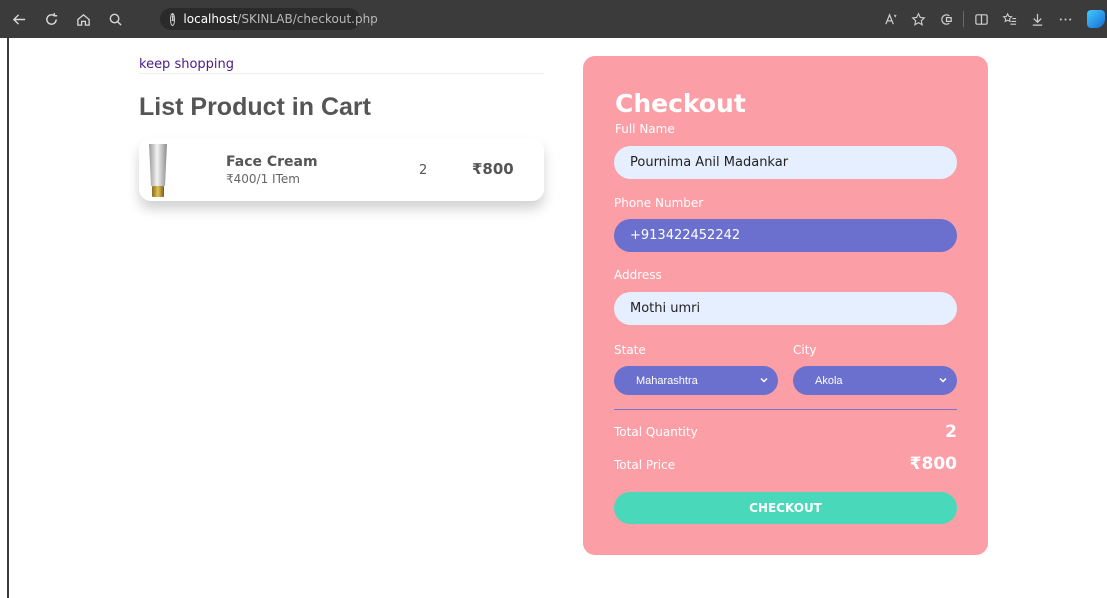 Image resolution: width=1107 pixels, height=598 pixels. Describe the element at coordinates (656, 432) in the screenshot. I see `total-quantity-label: Total Quantity` at that location.